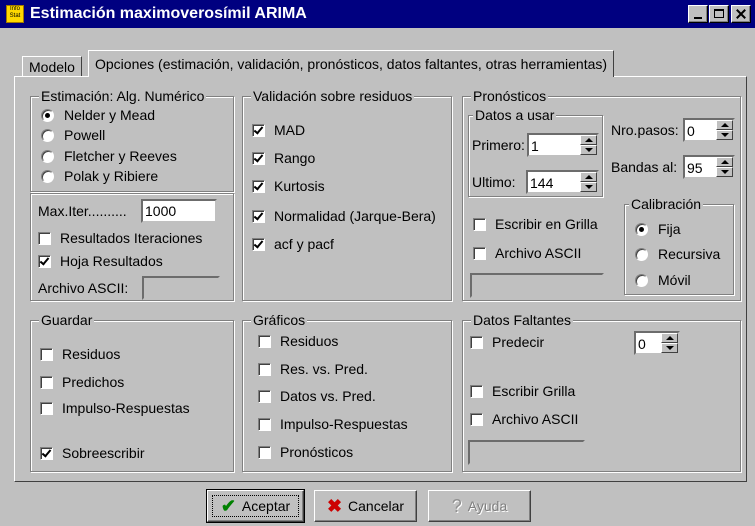  Describe the element at coordinates (562, 182) in the screenshot. I see `ultimo-spinner: 144` at that location.